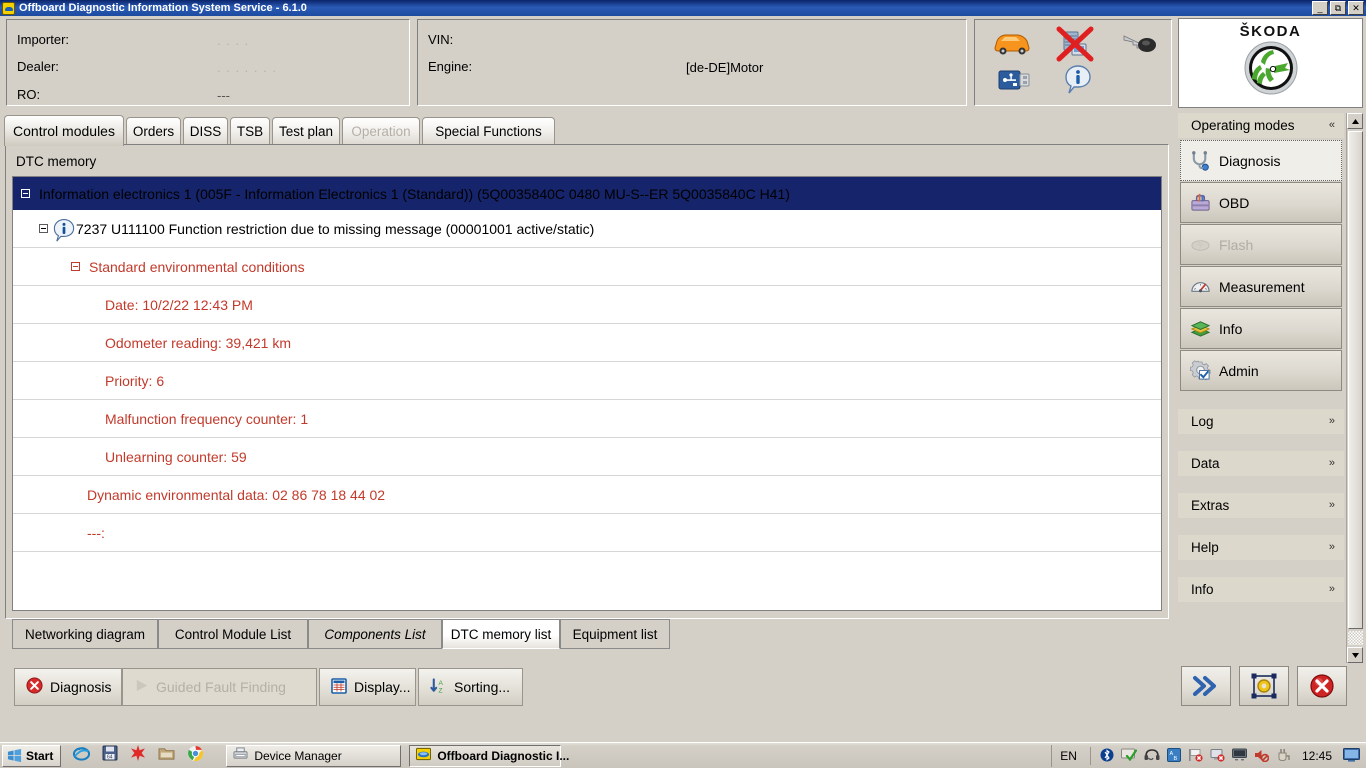 The height and width of the screenshot is (768, 1366). I want to click on tab-test-plan: Test plan, so click(306, 131).